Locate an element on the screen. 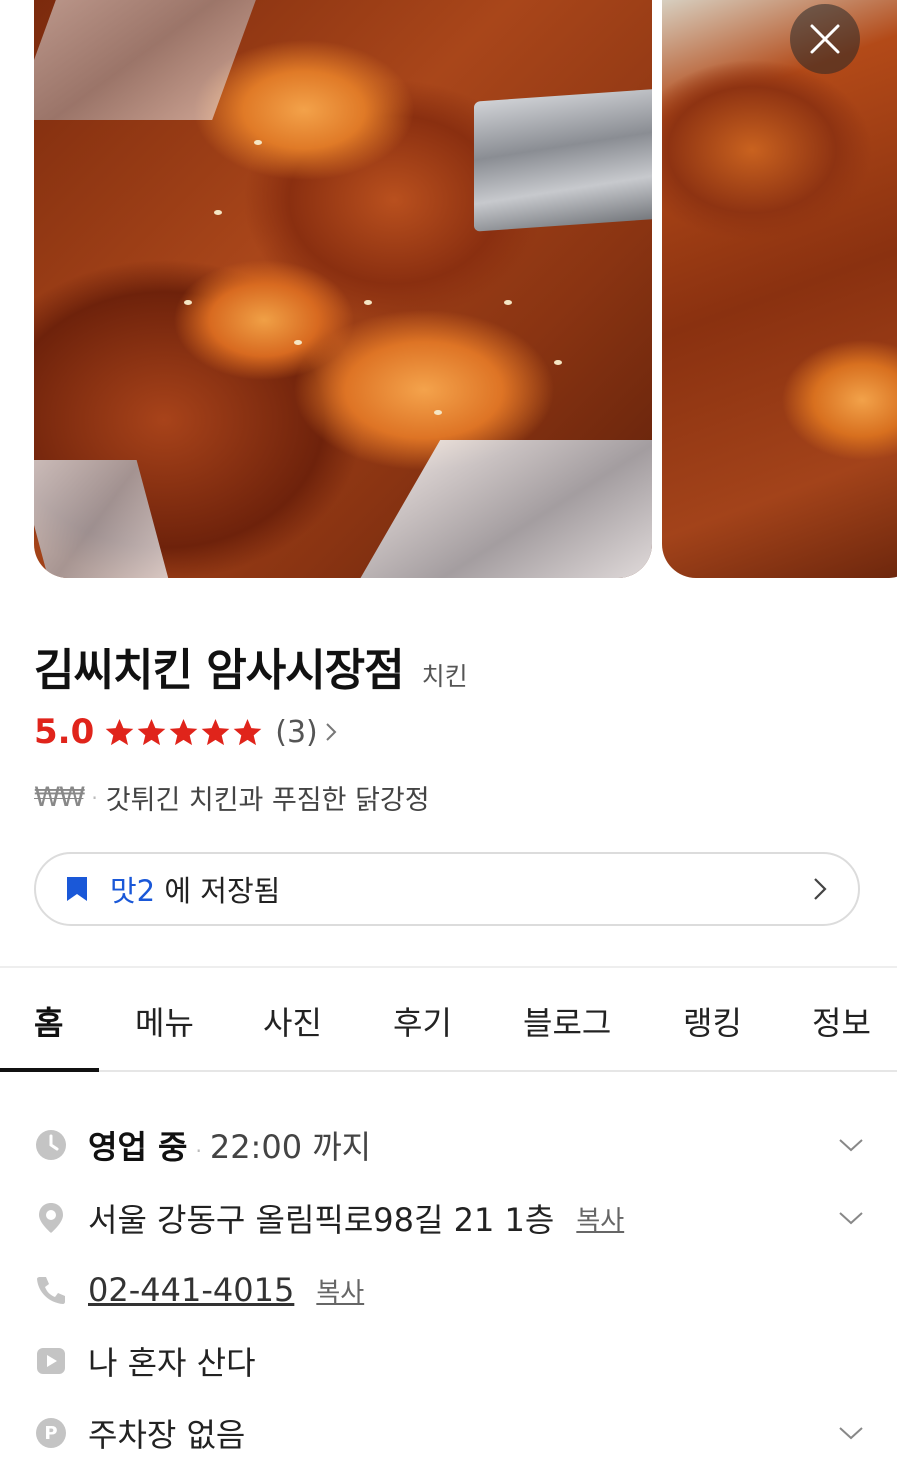 The image size is (897, 1470). close-icon is located at coordinates (825, 39).